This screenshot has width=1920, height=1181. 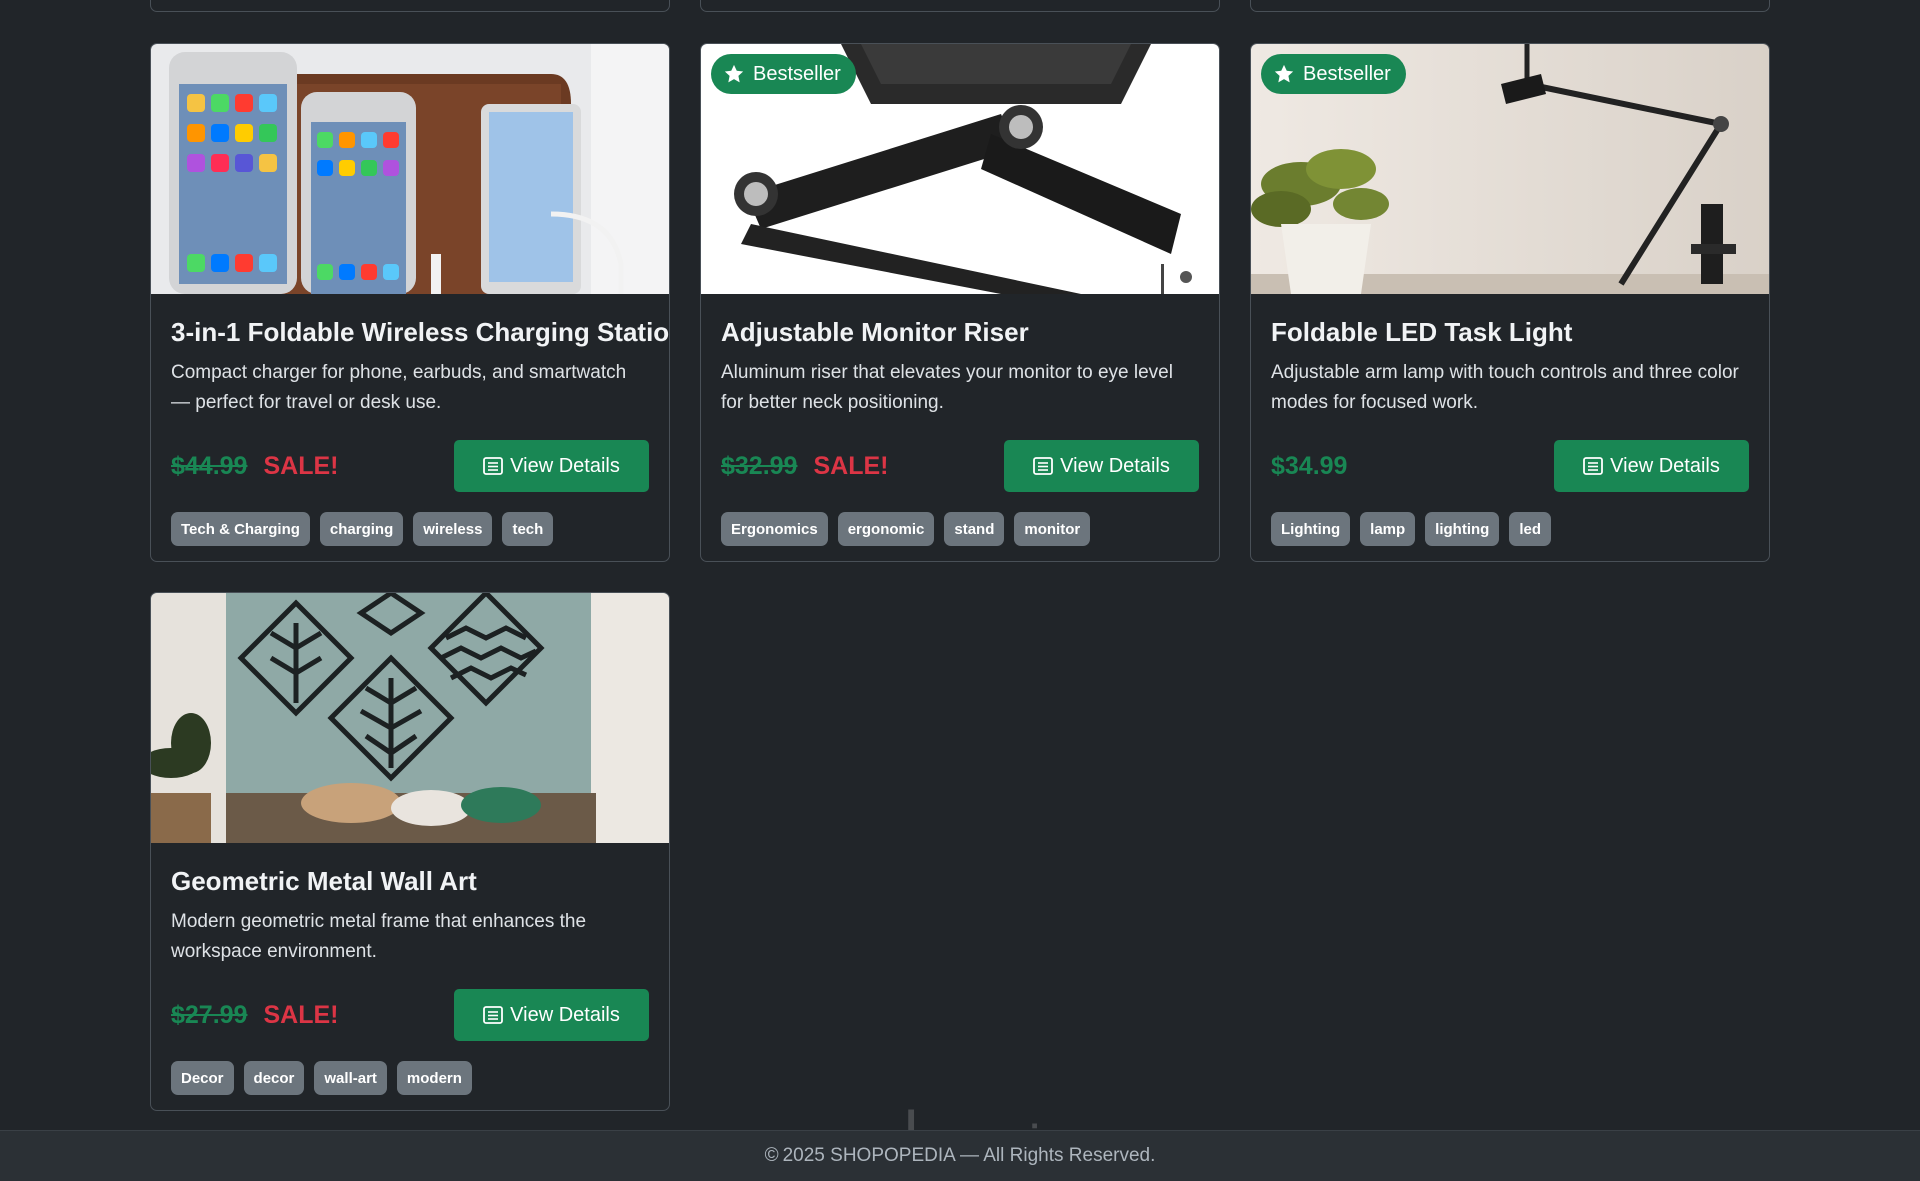 I want to click on wall-art-image, so click(x=410, y=718).